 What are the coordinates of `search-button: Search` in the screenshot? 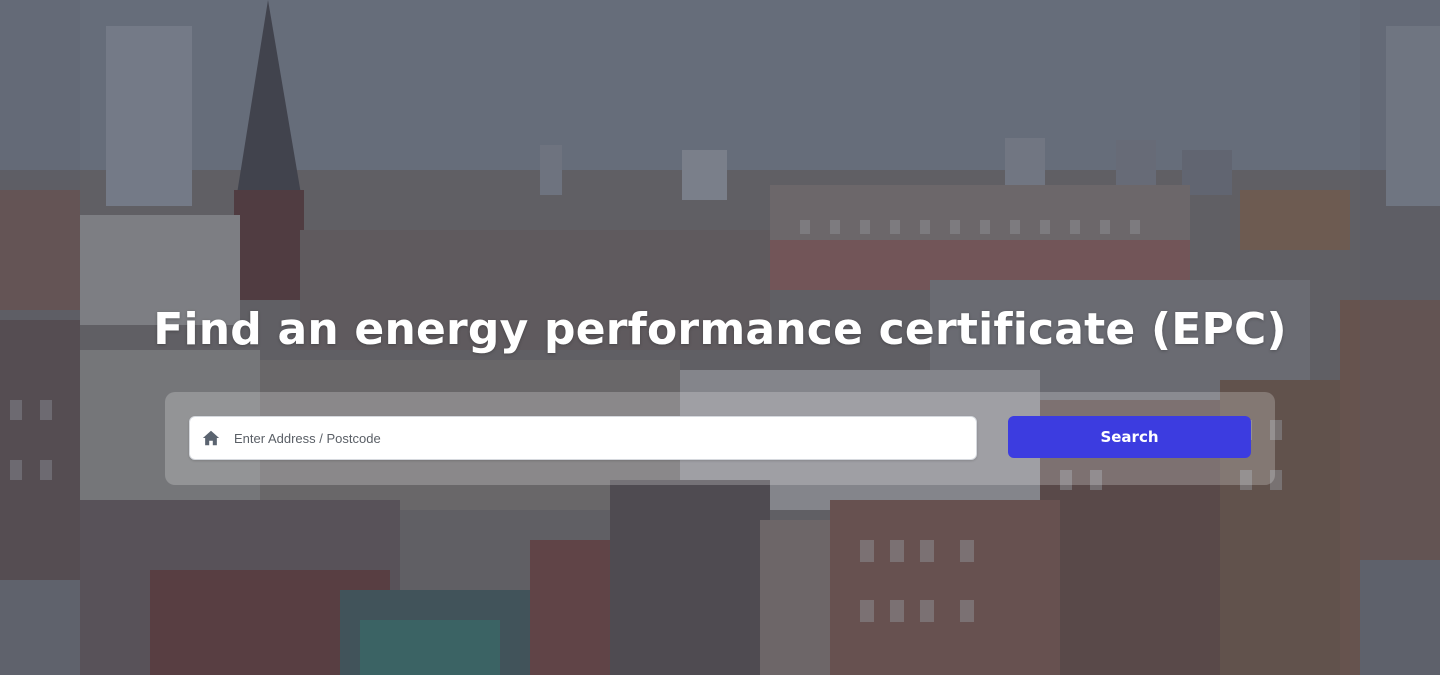 It's located at (1129, 437).